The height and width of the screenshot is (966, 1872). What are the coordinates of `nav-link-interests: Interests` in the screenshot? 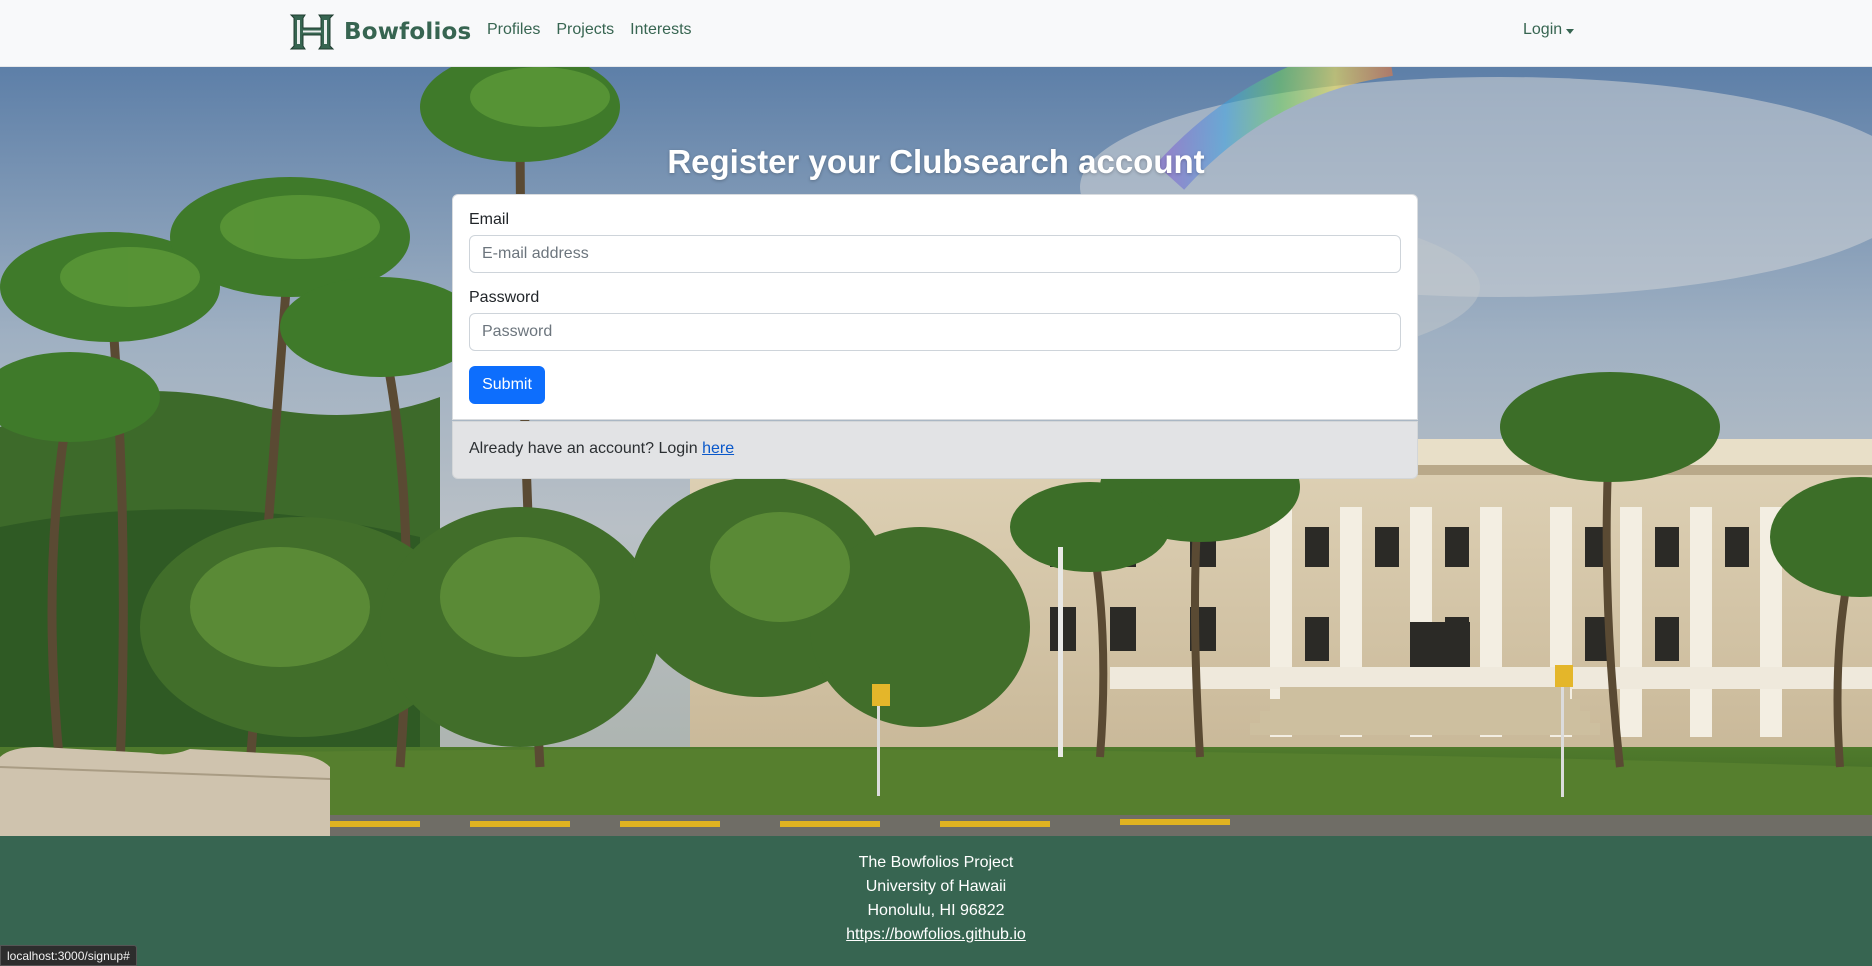 It's located at (660, 30).